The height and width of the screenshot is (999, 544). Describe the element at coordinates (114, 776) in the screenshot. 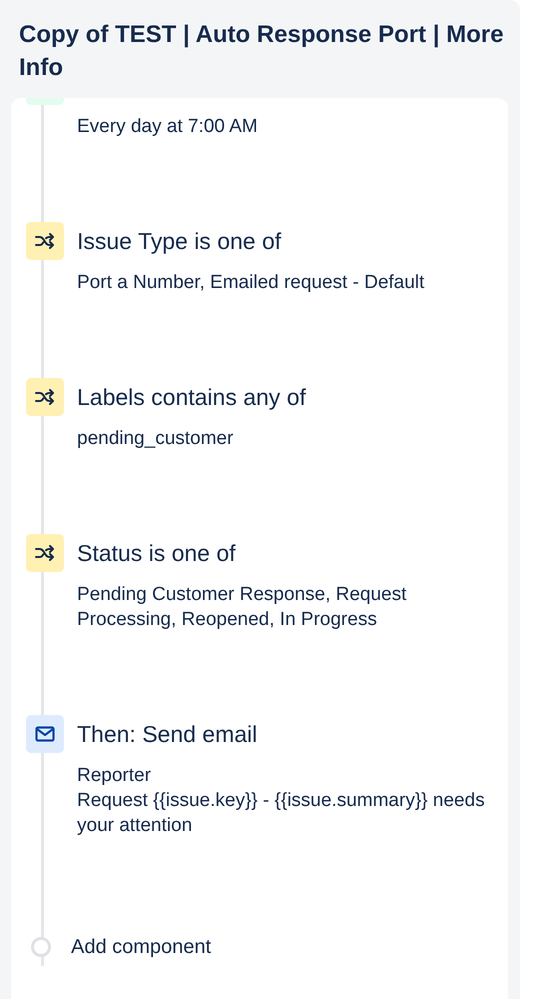

I see `step-description: Reporter` at that location.